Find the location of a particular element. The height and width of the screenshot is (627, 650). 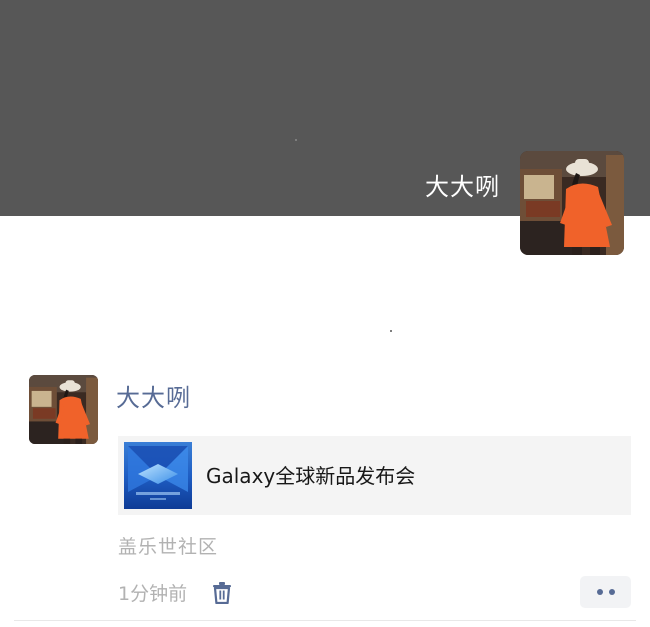

delete-icon-glyph is located at coordinates (222, 593).